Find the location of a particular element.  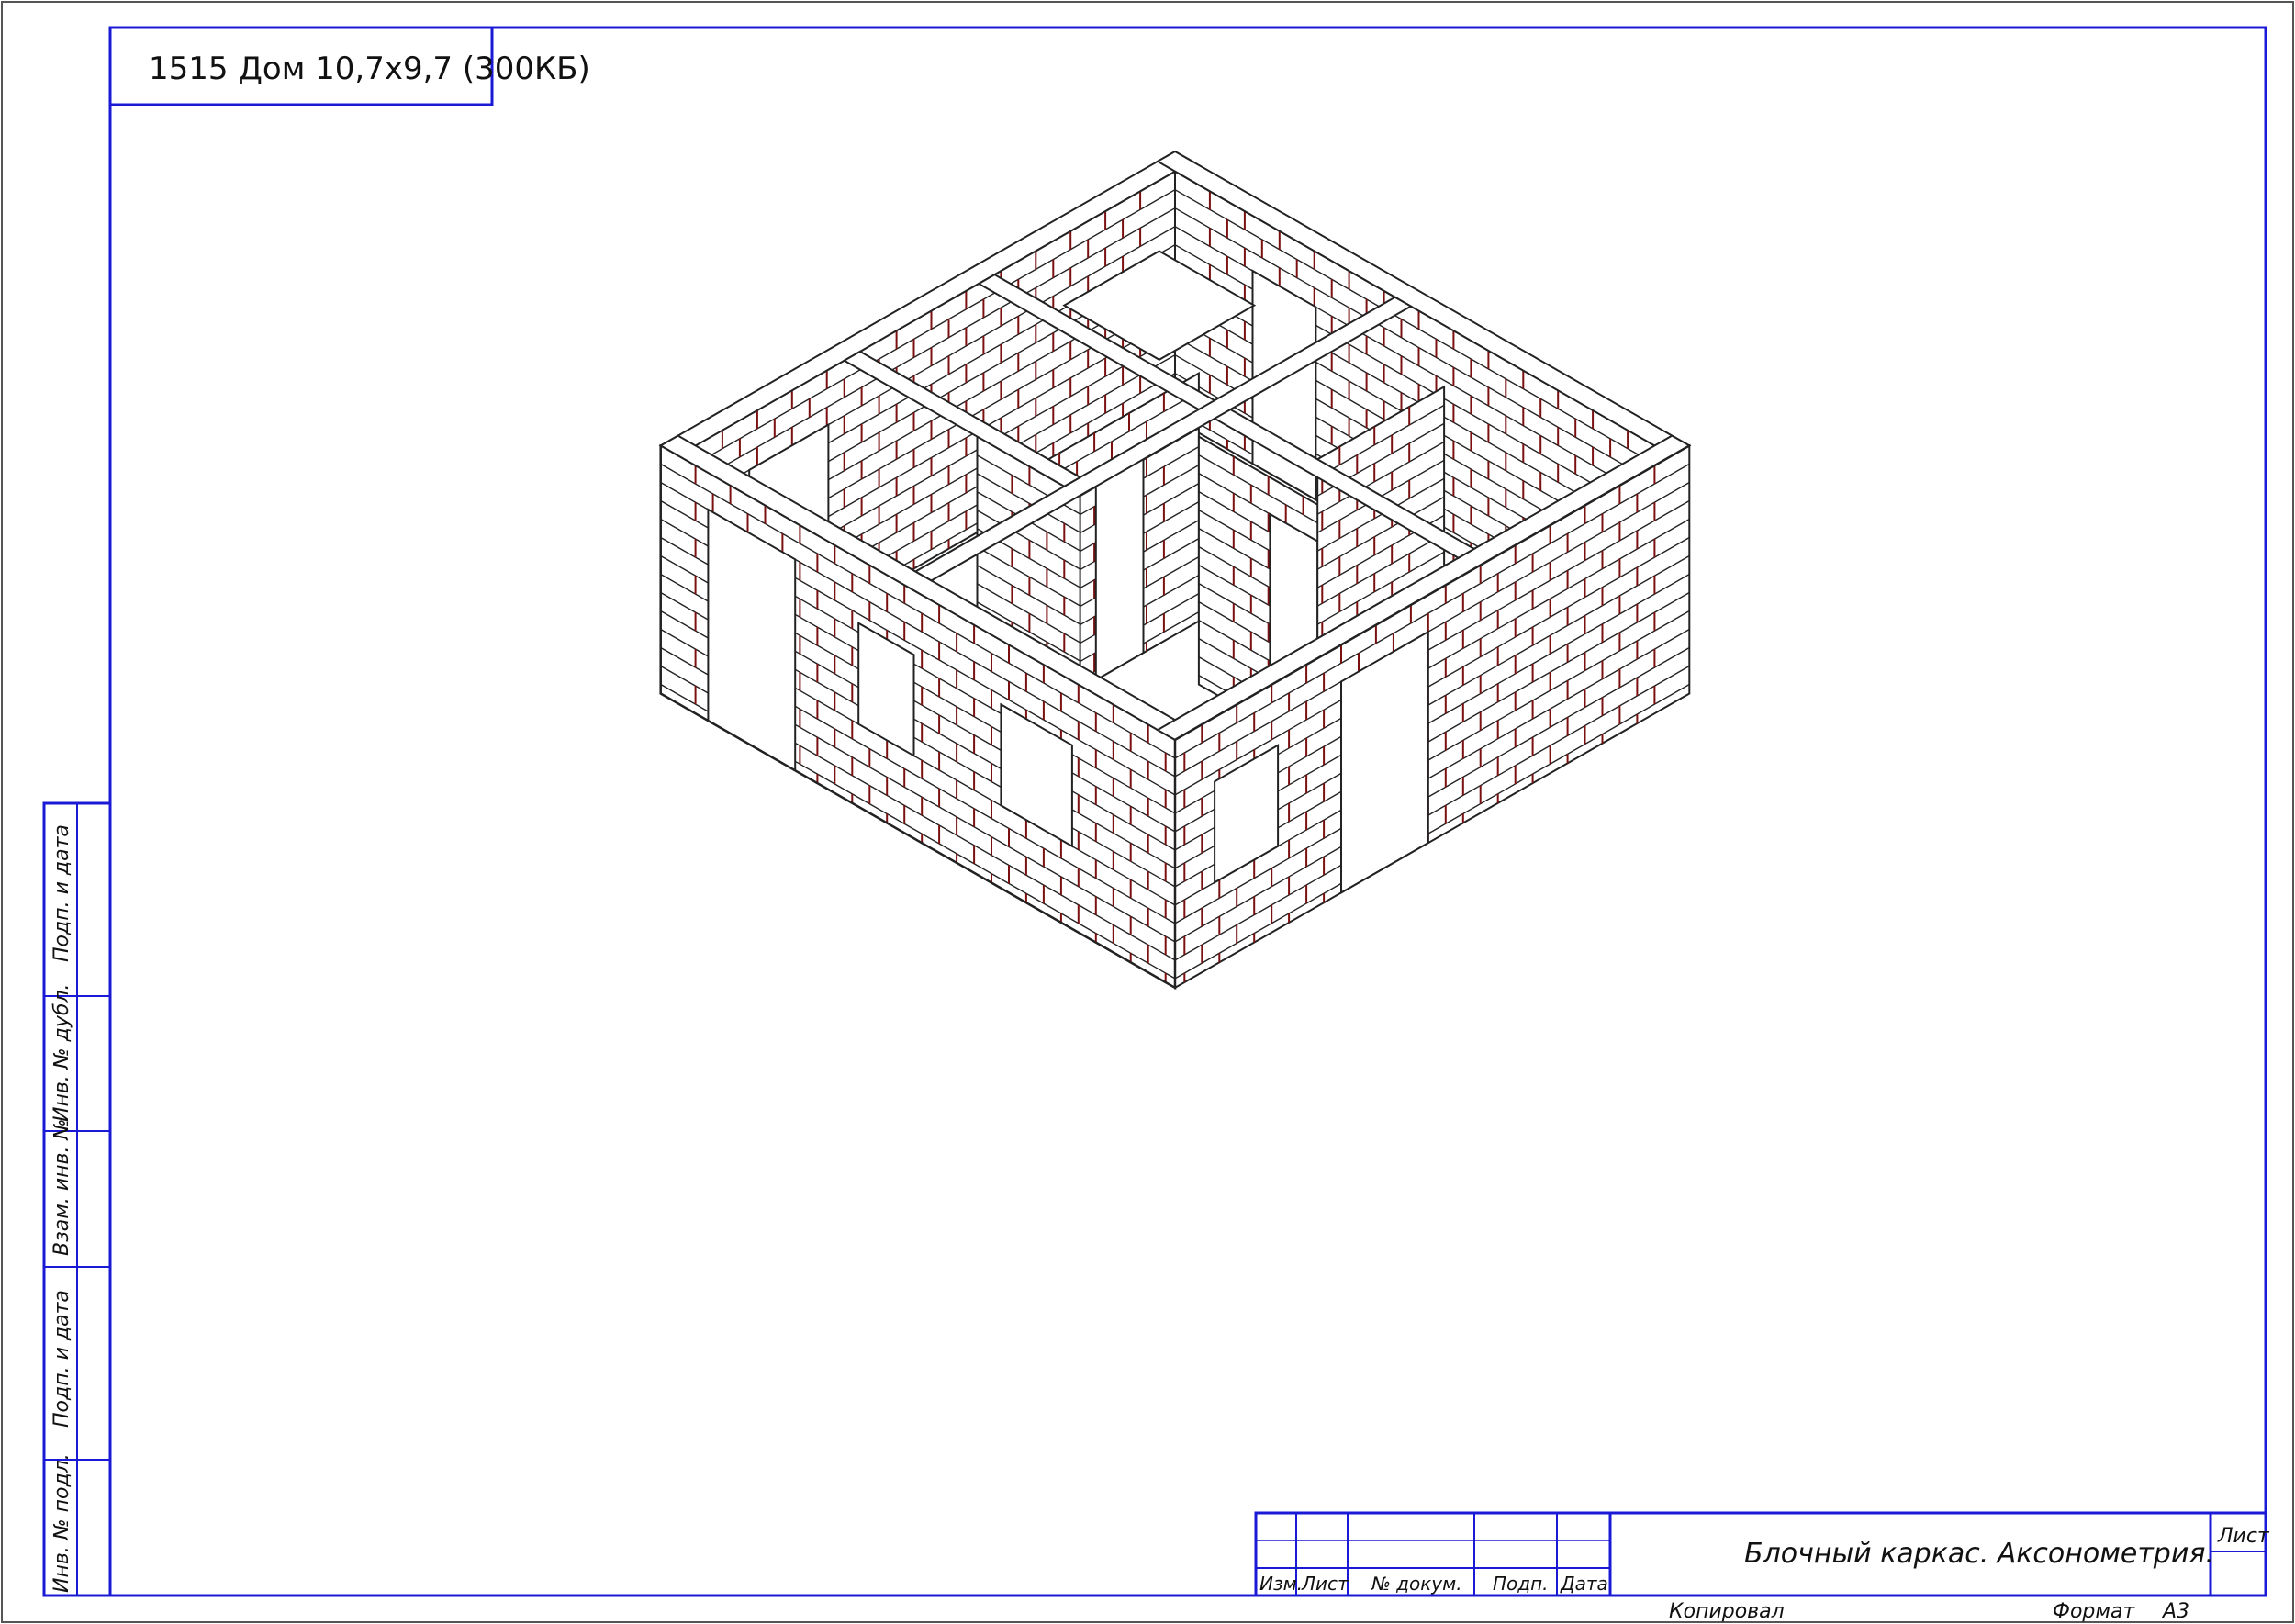

stamp-col-list: Лист is located at coordinates (1325, 1584).